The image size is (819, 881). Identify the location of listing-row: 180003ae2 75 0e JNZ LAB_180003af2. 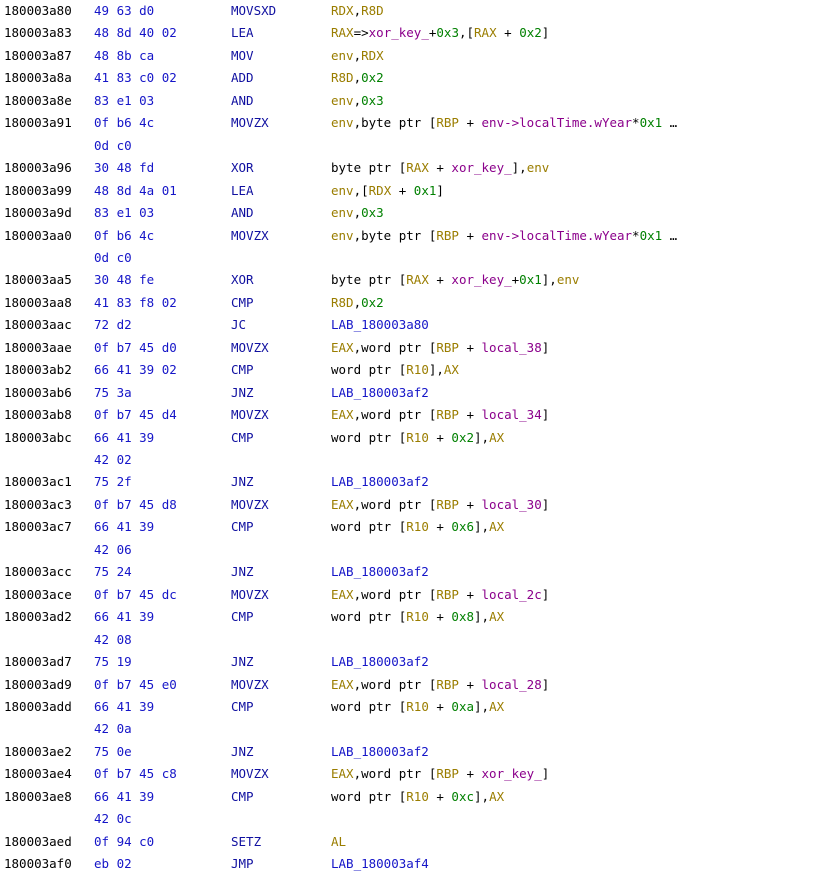
(409, 752).